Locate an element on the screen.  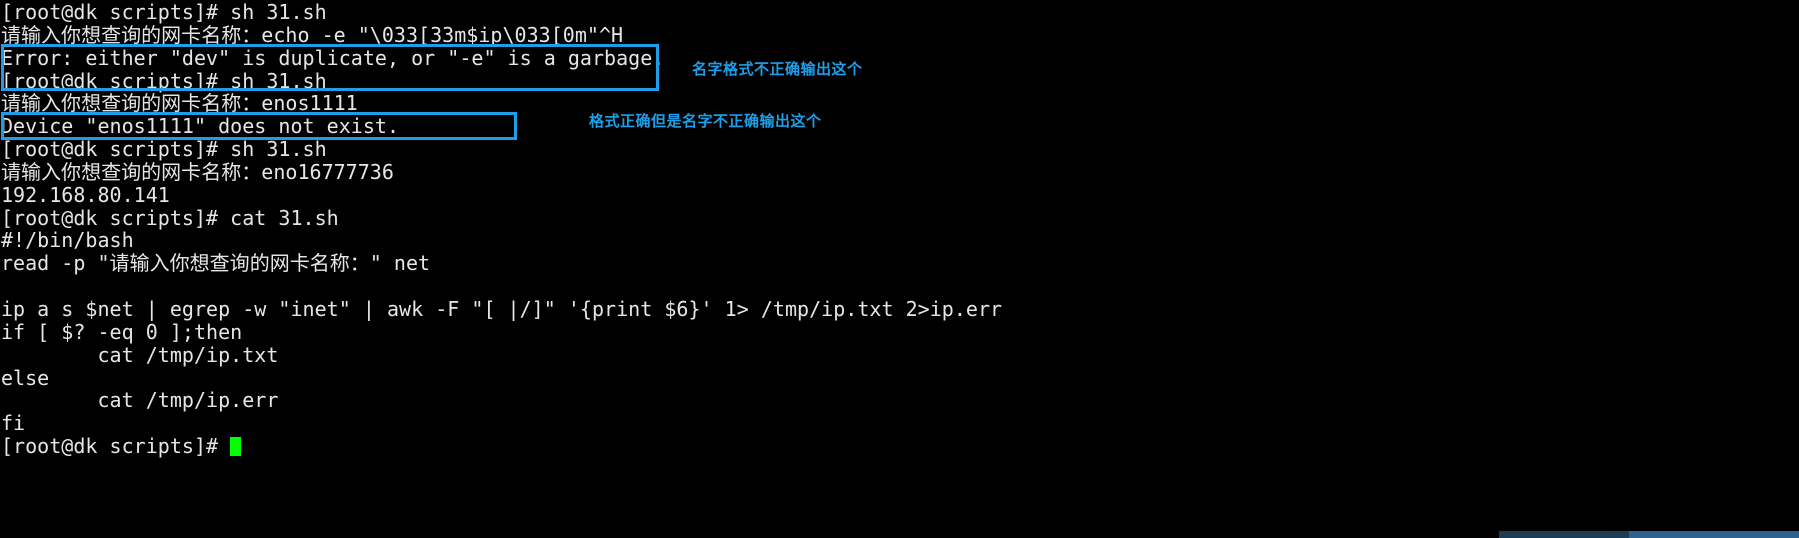
terminal-line: 请输入你想查询的网卡名称：eno16777736 is located at coordinates (197, 171).